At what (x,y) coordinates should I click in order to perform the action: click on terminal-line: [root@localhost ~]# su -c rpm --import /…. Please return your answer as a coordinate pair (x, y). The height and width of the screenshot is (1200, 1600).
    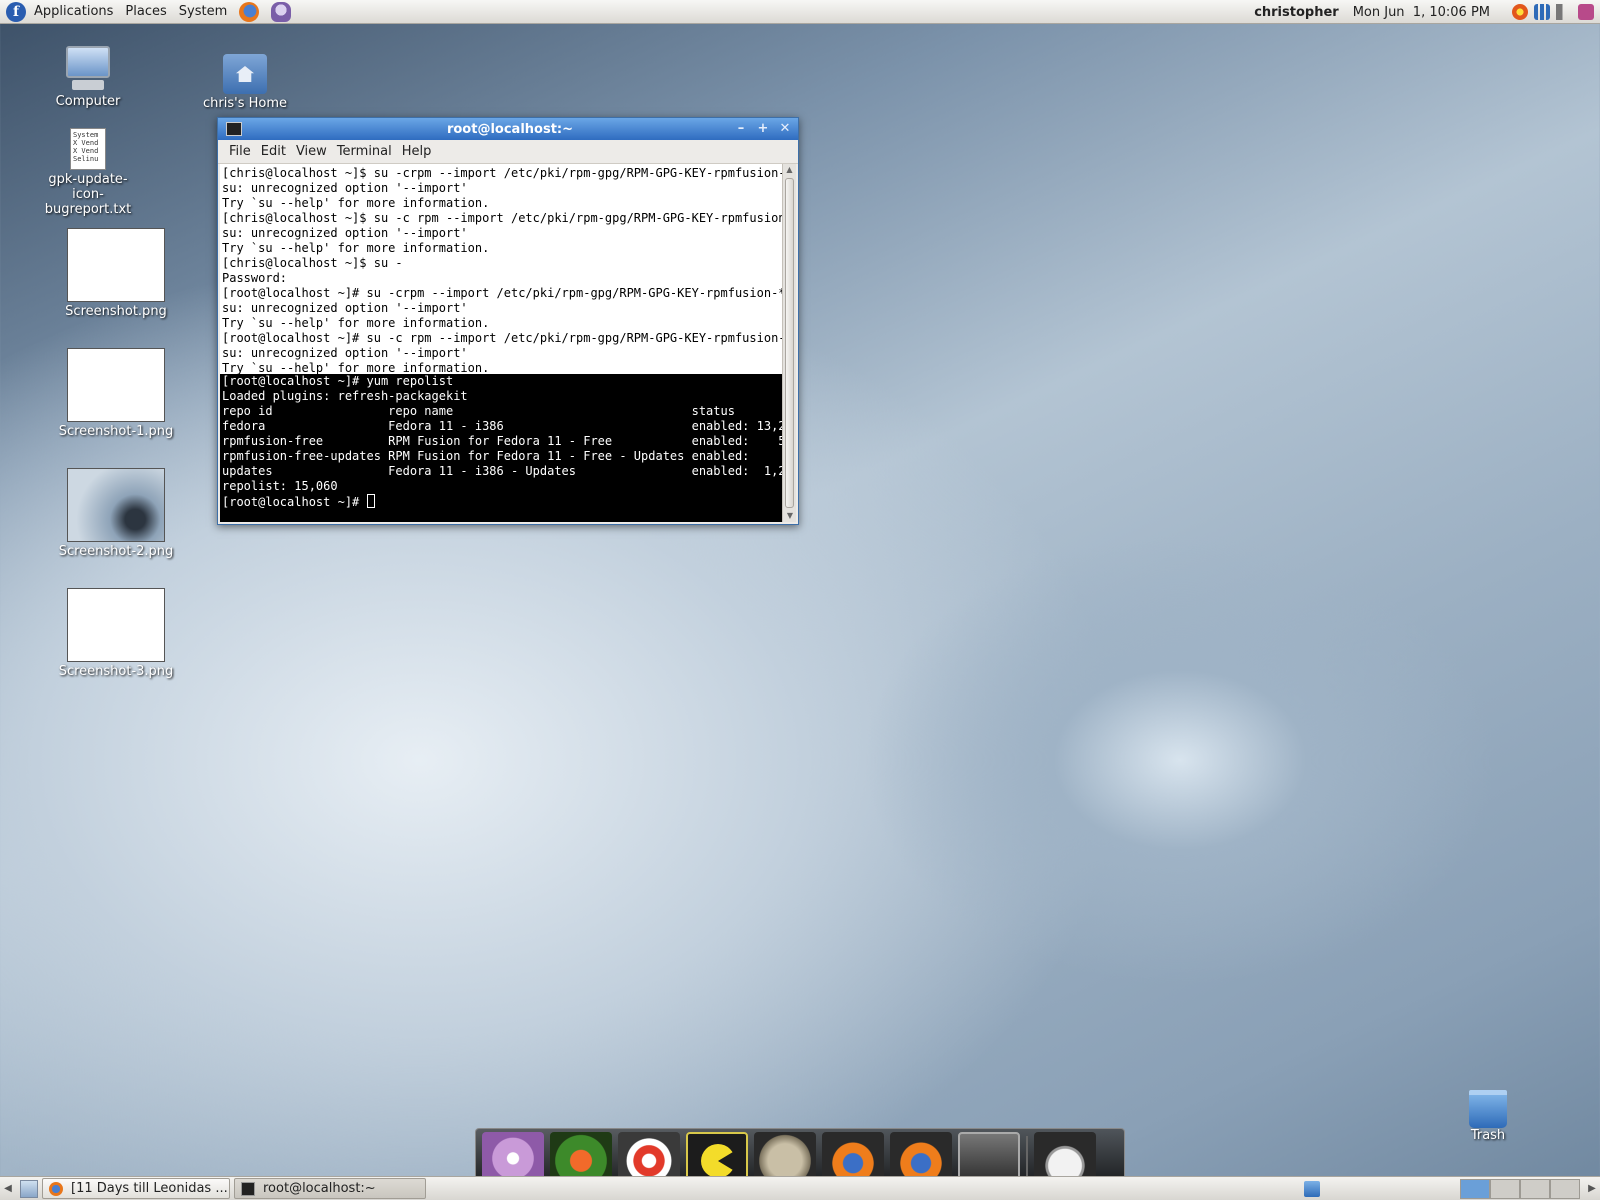
    Looking at the image, I should click on (503, 338).